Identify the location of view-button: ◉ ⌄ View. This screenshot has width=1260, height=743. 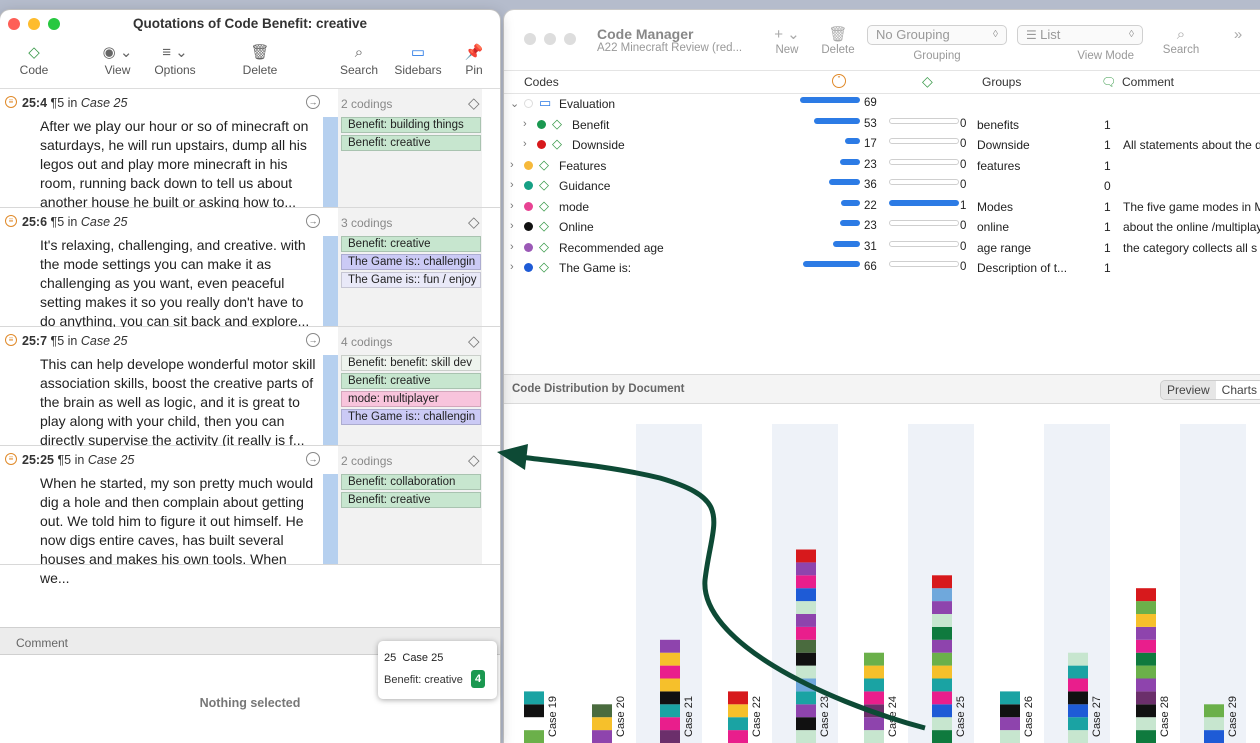
(117, 60).